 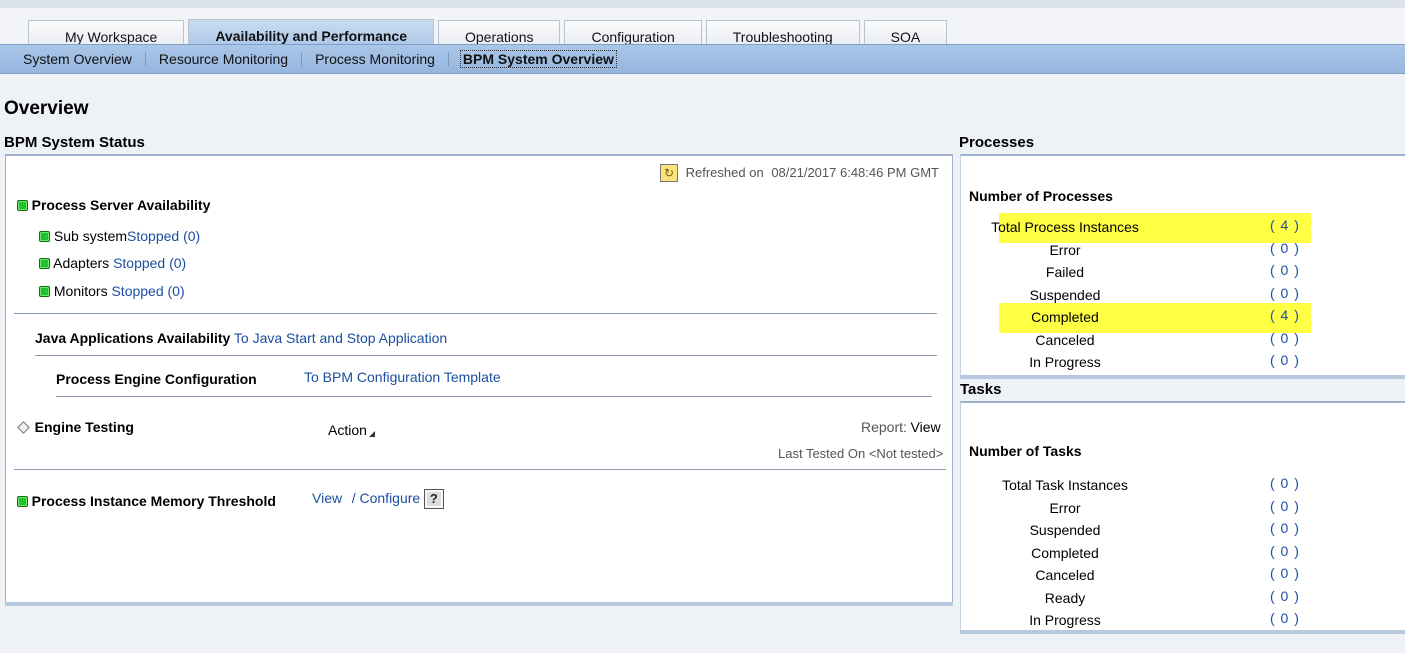 What do you see at coordinates (1065, 317) in the screenshot?
I see `process-row-label: Completed` at bounding box center [1065, 317].